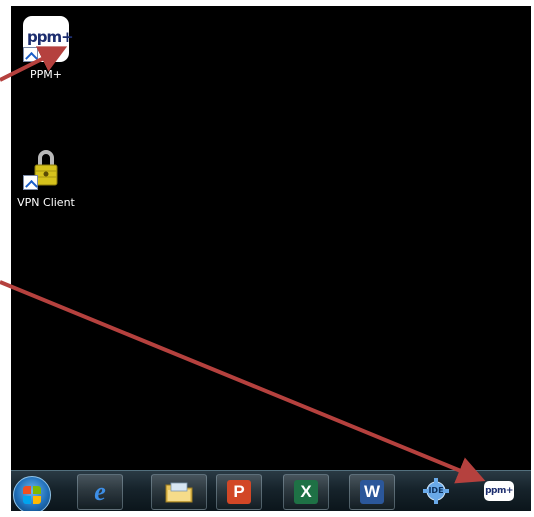 The width and height of the screenshot is (534, 517). I want to click on annotation-arrow-to-desktop-icon, so click(34, 64).